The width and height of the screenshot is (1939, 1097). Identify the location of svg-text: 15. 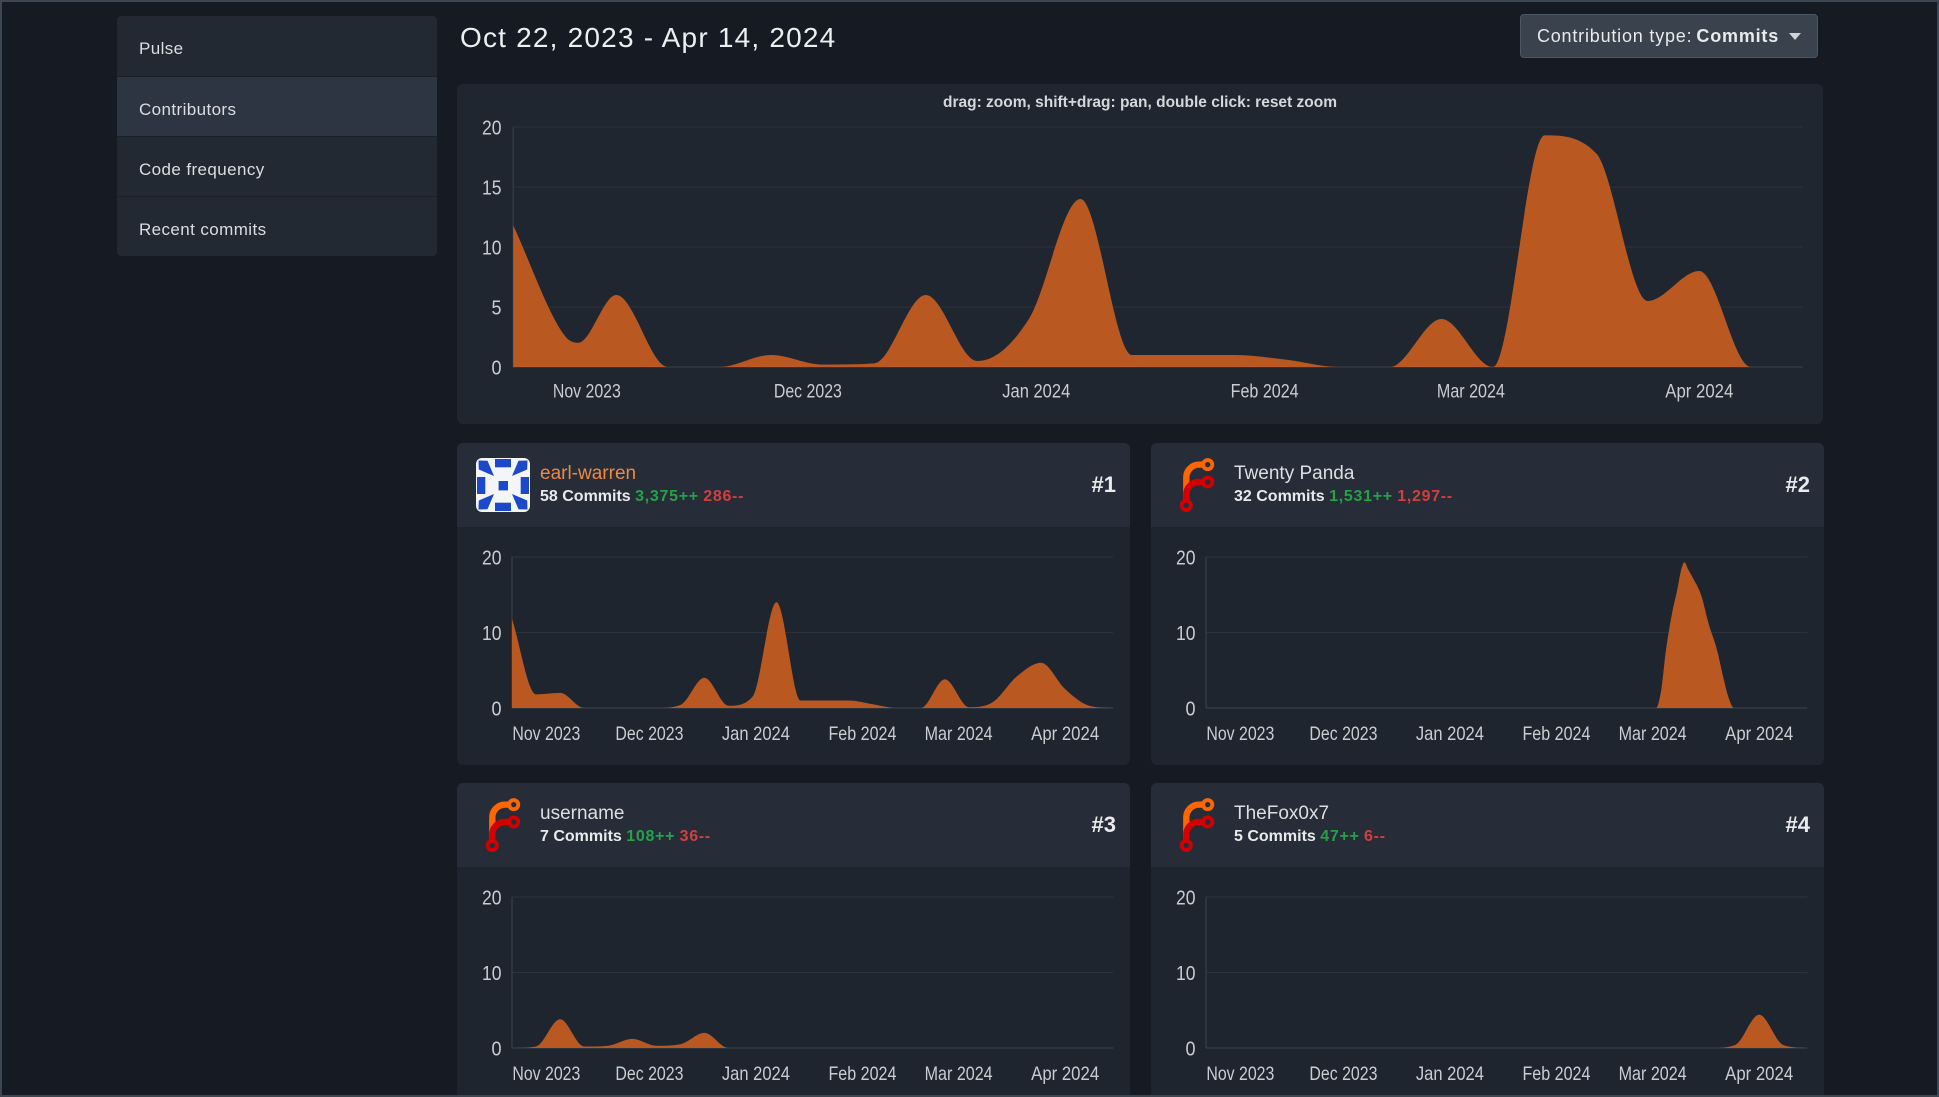
(492, 188).